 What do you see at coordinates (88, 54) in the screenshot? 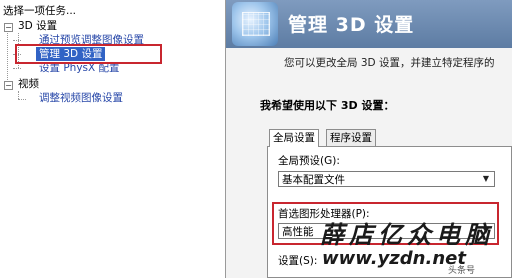
I see `highlight-box` at bounding box center [88, 54].